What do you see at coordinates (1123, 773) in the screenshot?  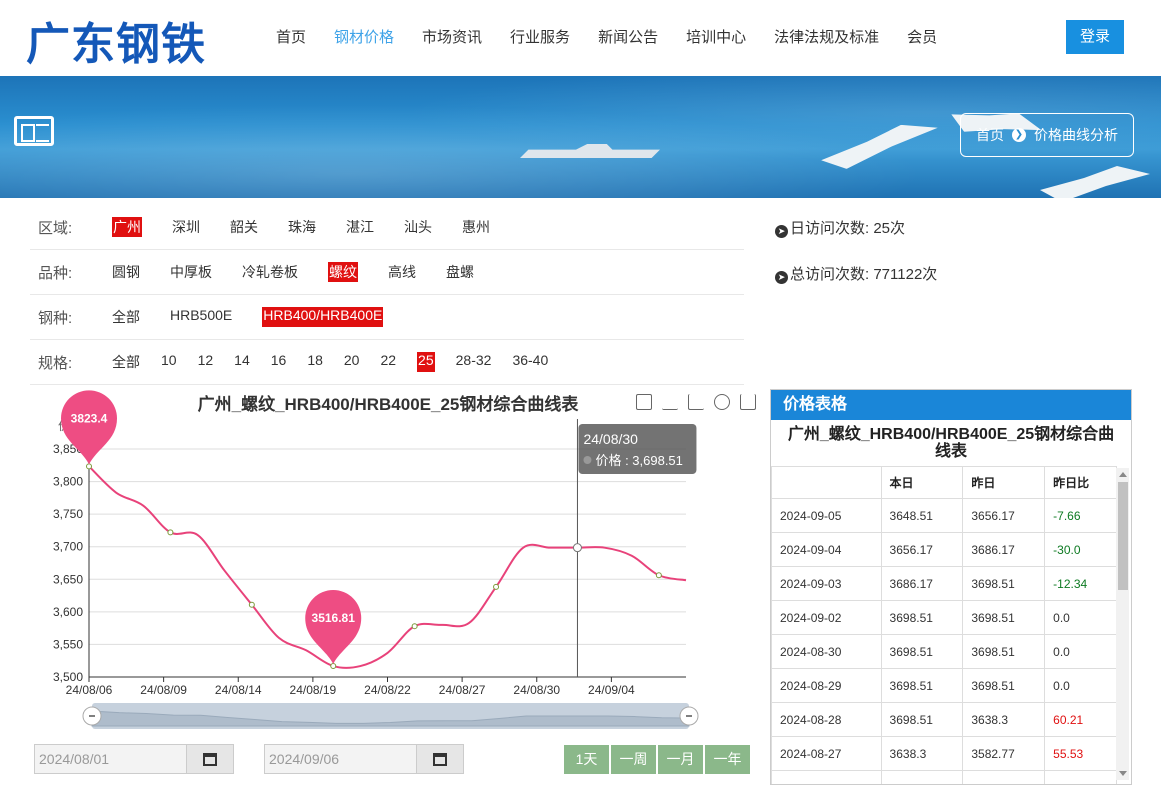 I see `scroll-down-icon` at bounding box center [1123, 773].